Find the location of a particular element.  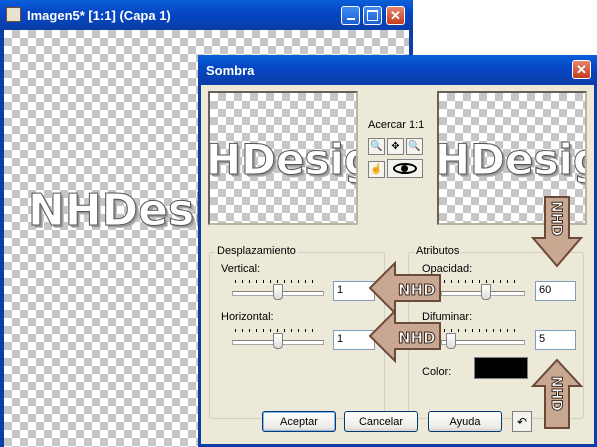

watermark-arrow-down: NHD is located at coordinates (557, 232).